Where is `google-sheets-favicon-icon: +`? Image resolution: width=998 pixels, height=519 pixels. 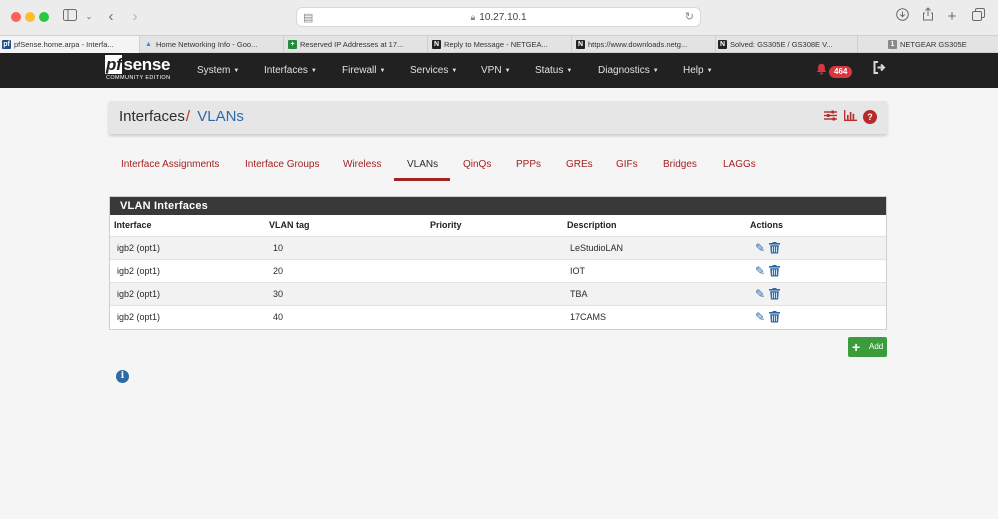
google-sheets-favicon-icon: + is located at coordinates (292, 44).